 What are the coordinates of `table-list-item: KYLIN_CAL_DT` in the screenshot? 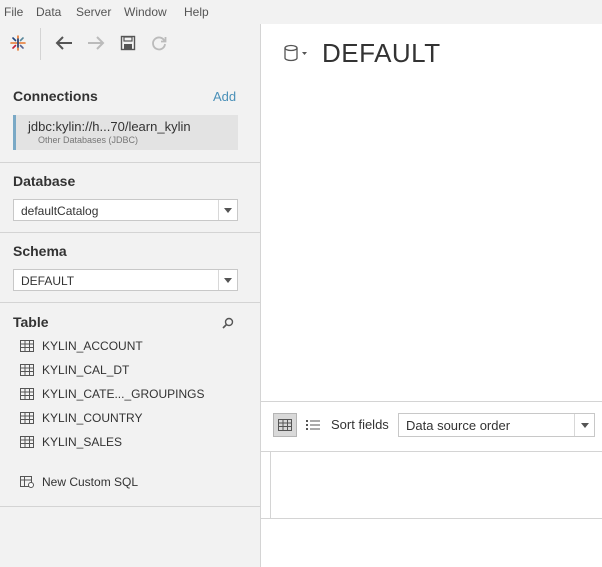 It's located at (74, 370).